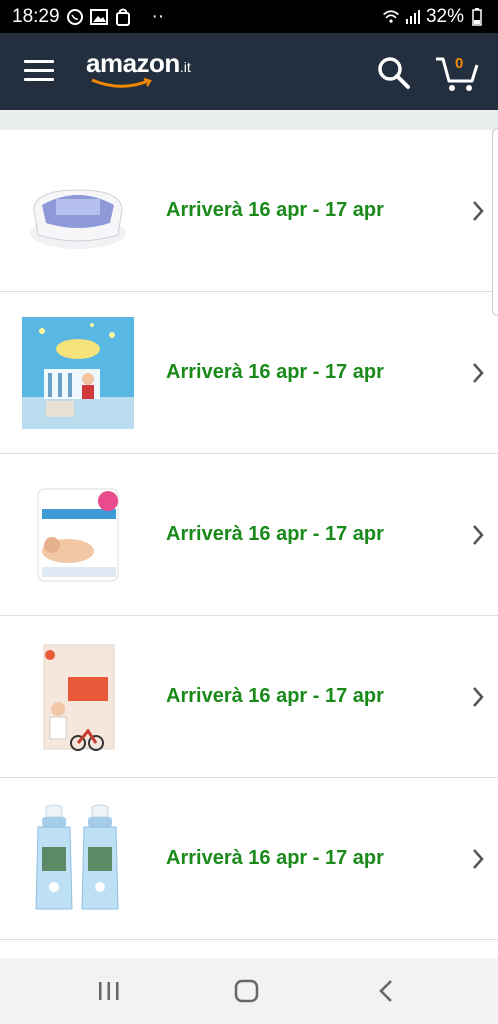 Image resolution: width=498 pixels, height=1024 pixels. Describe the element at coordinates (457, 73) in the screenshot. I see `cart-button: 0` at that location.